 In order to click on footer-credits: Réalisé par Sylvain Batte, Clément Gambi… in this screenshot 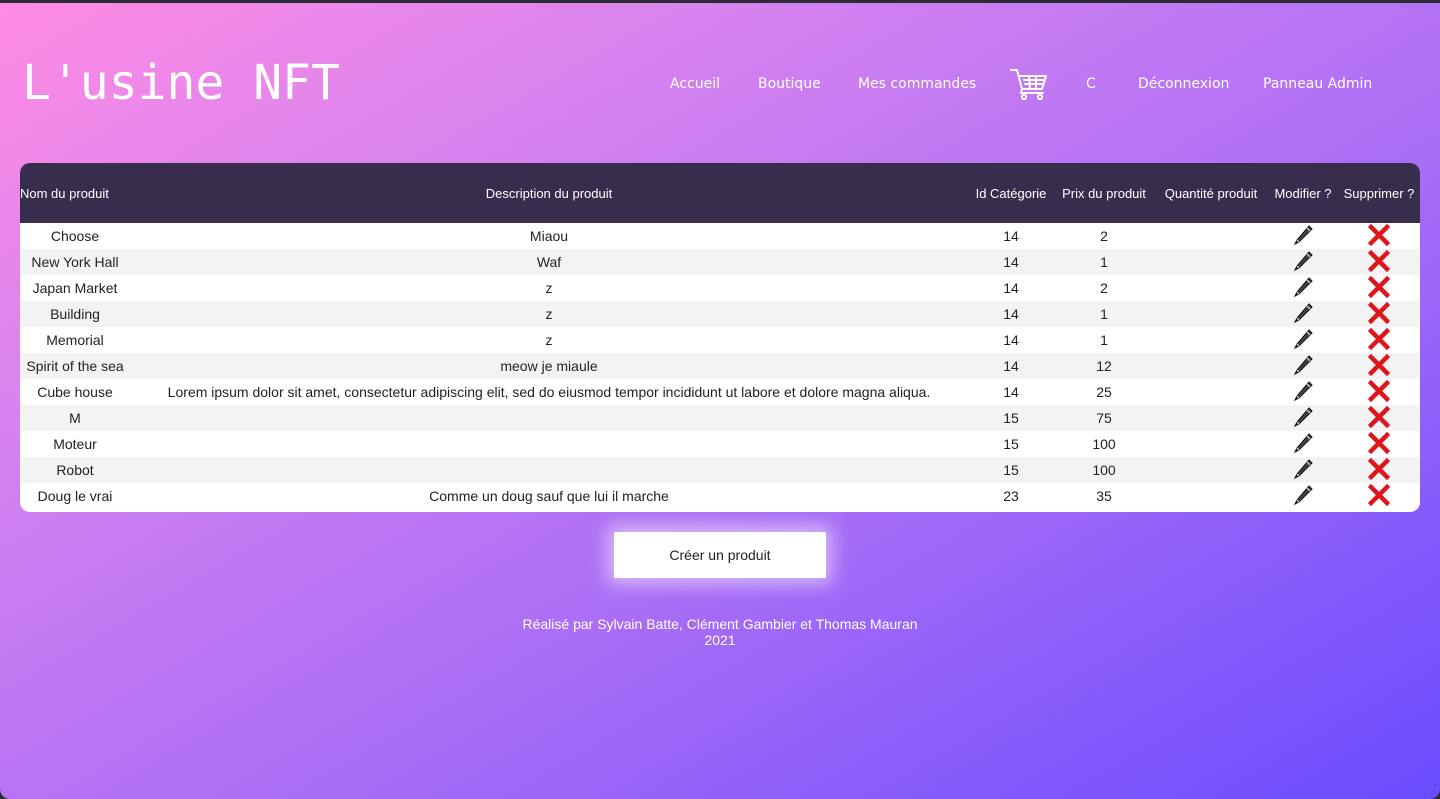, I will do `click(720, 624)`.